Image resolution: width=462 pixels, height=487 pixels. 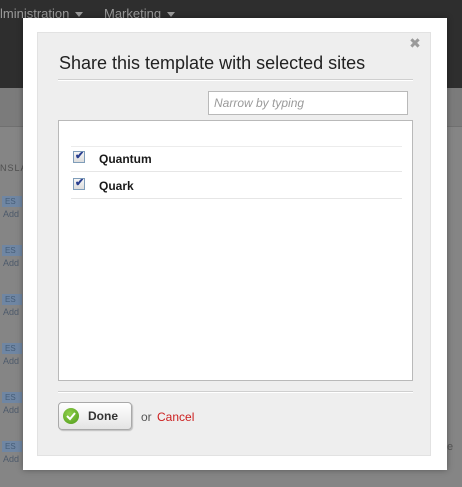 What do you see at coordinates (236, 186) in the screenshot?
I see `site-row-quark: ✔ Quark` at bounding box center [236, 186].